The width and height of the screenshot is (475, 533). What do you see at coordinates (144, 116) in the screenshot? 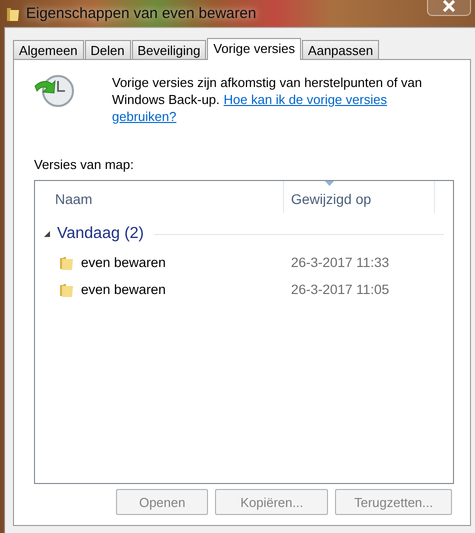
I see `help-link: gebruiken?` at bounding box center [144, 116].